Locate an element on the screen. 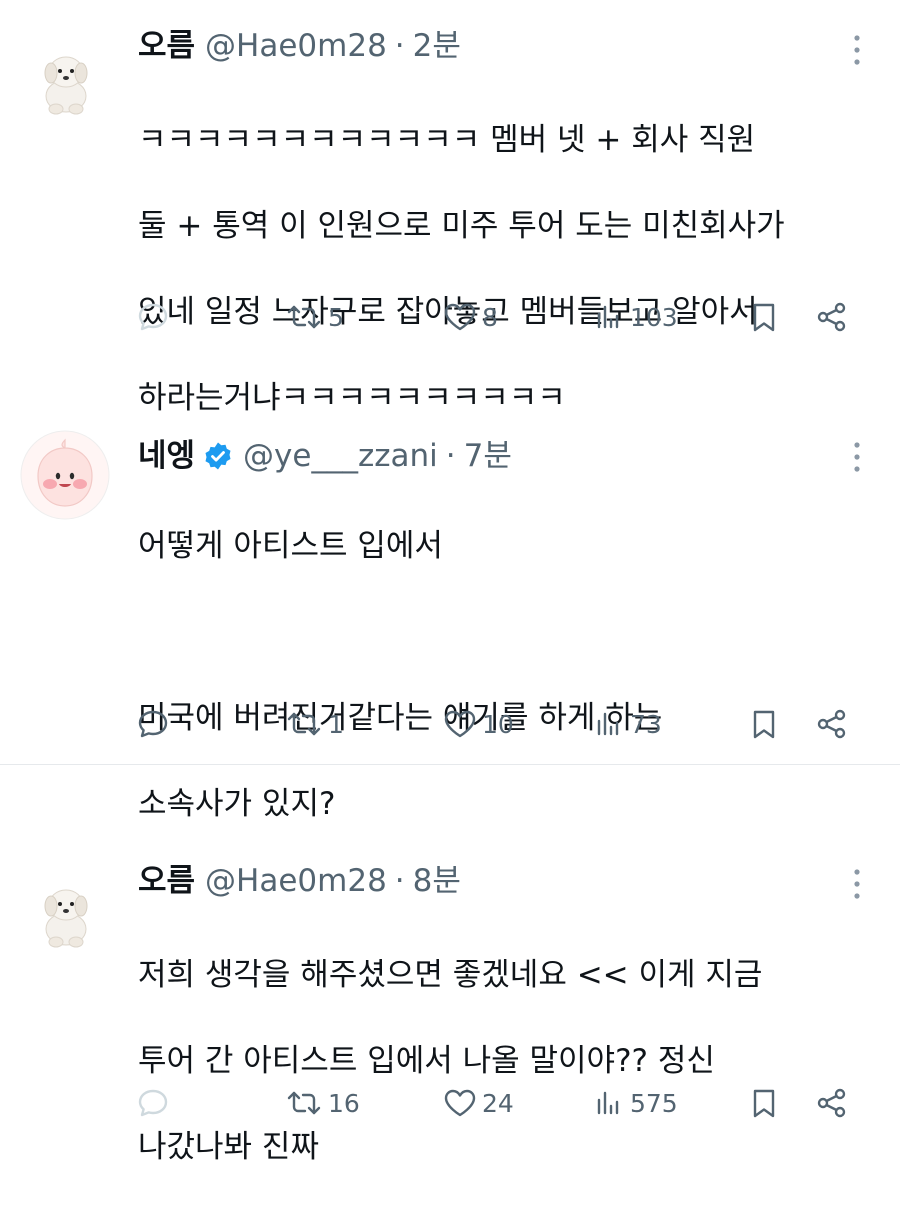  retweet-count: 5 is located at coordinates (336, 317).